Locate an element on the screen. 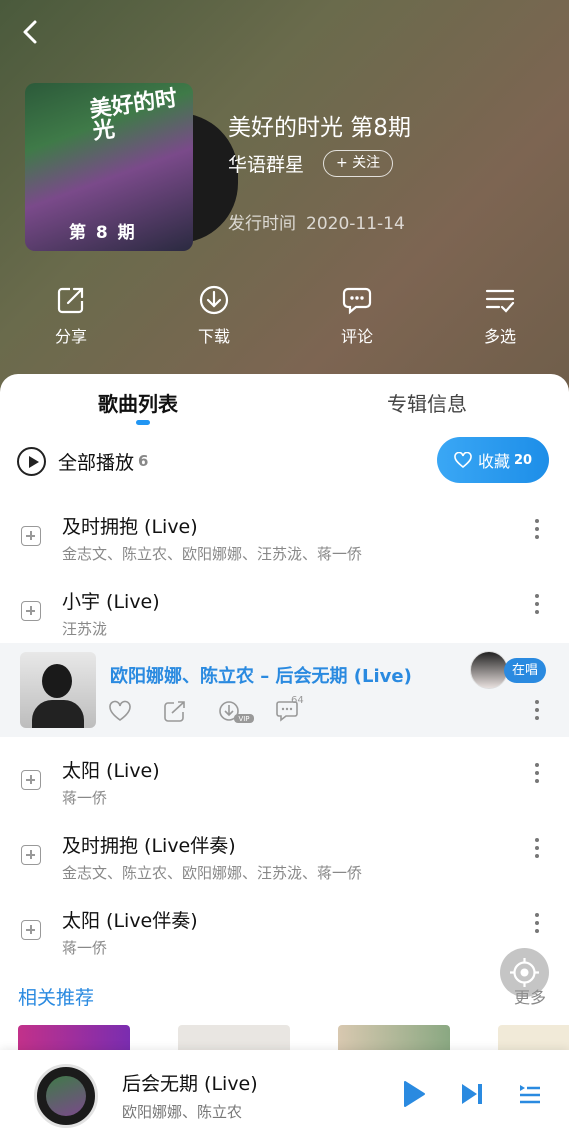 This screenshot has height=1141, width=569. cover-logo: 美好的时光 is located at coordinates (133, 115).